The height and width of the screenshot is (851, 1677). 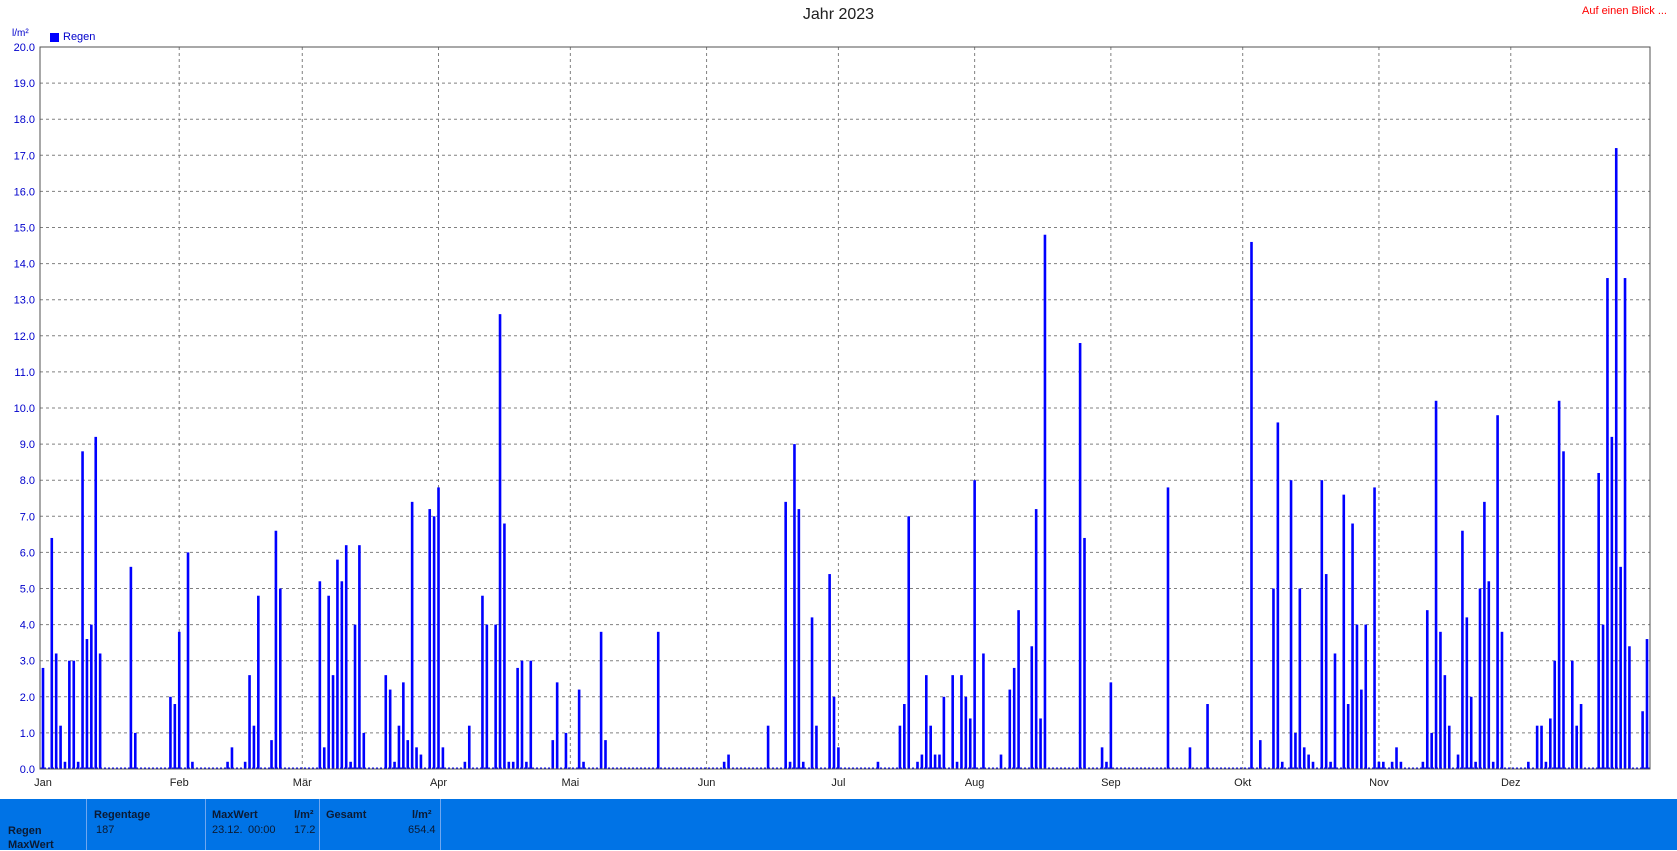 I want to click on maxwert-unit: l/m², so click(x=304, y=815).